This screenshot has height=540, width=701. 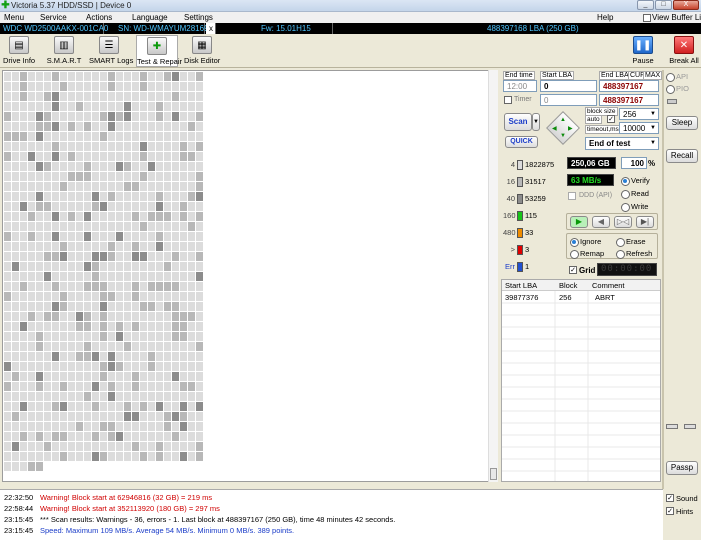 What do you see at coordinates (629, 86) in the screenshot?
I see `end-lba-input: 488397167` at bounding box center [629, 86].